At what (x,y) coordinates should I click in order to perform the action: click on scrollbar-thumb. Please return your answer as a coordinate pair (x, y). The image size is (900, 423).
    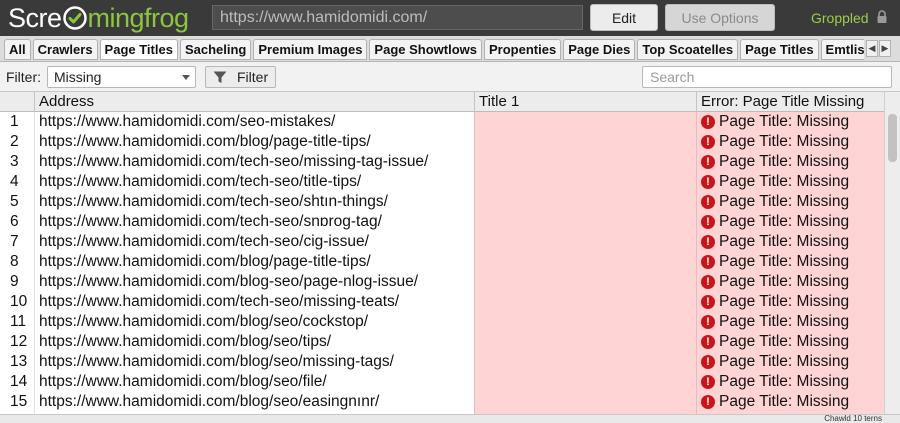
    Looking at the image, I should click on (892, 138).